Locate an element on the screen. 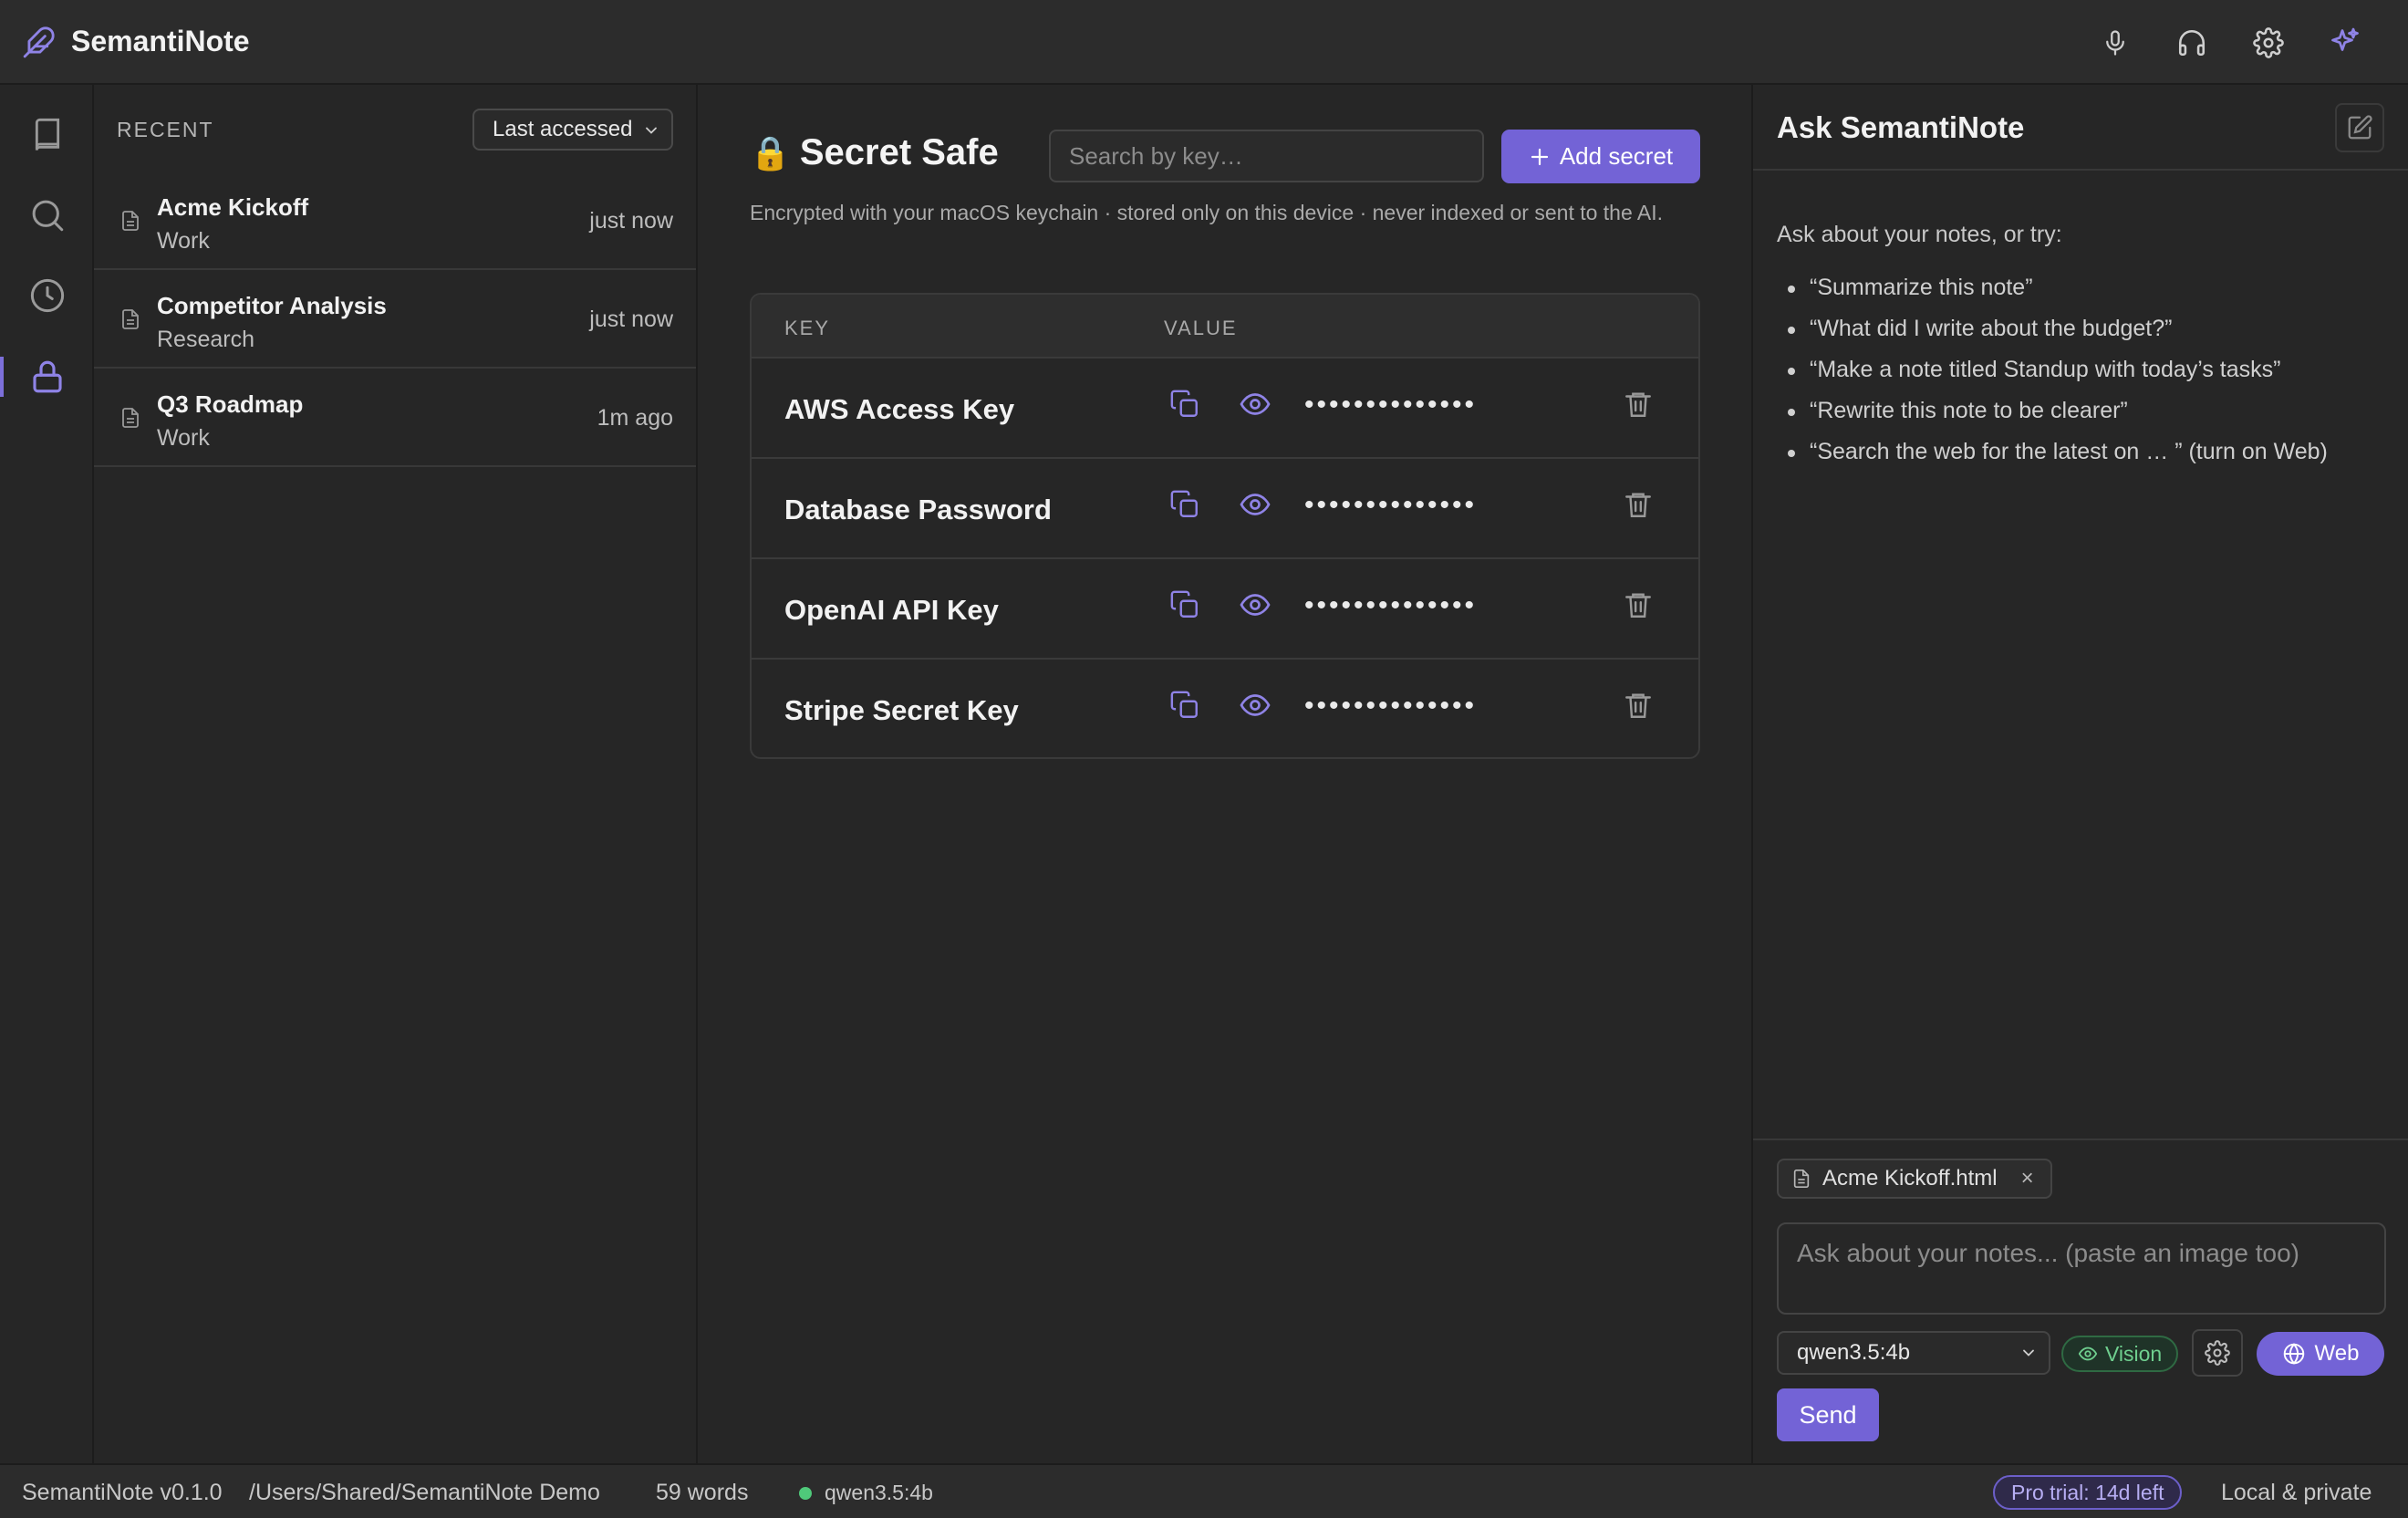 Image resolution: width=2408 pixels, height=1518 pixels. new-chat-button is located at coordinates (2359, 128).